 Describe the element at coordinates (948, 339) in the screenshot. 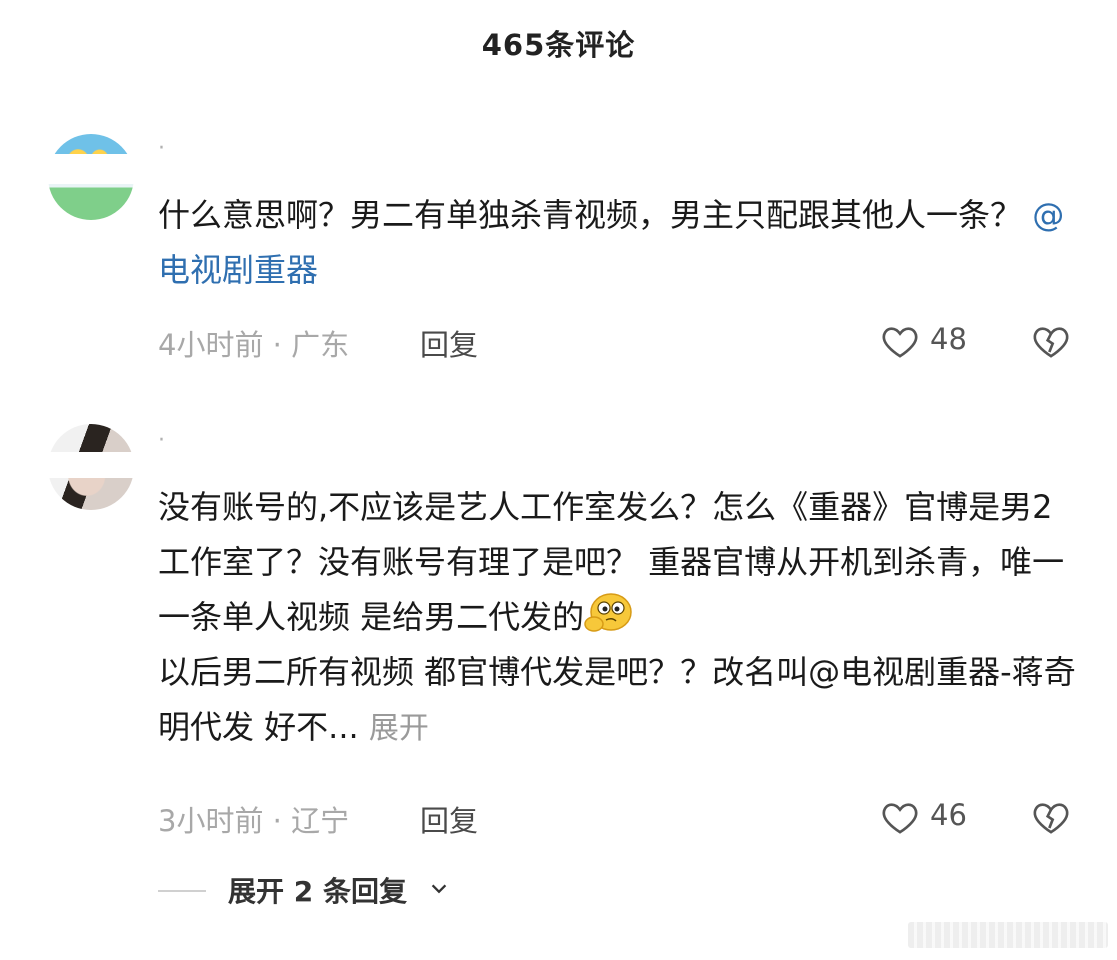

I see `like-count: 48` at that location.